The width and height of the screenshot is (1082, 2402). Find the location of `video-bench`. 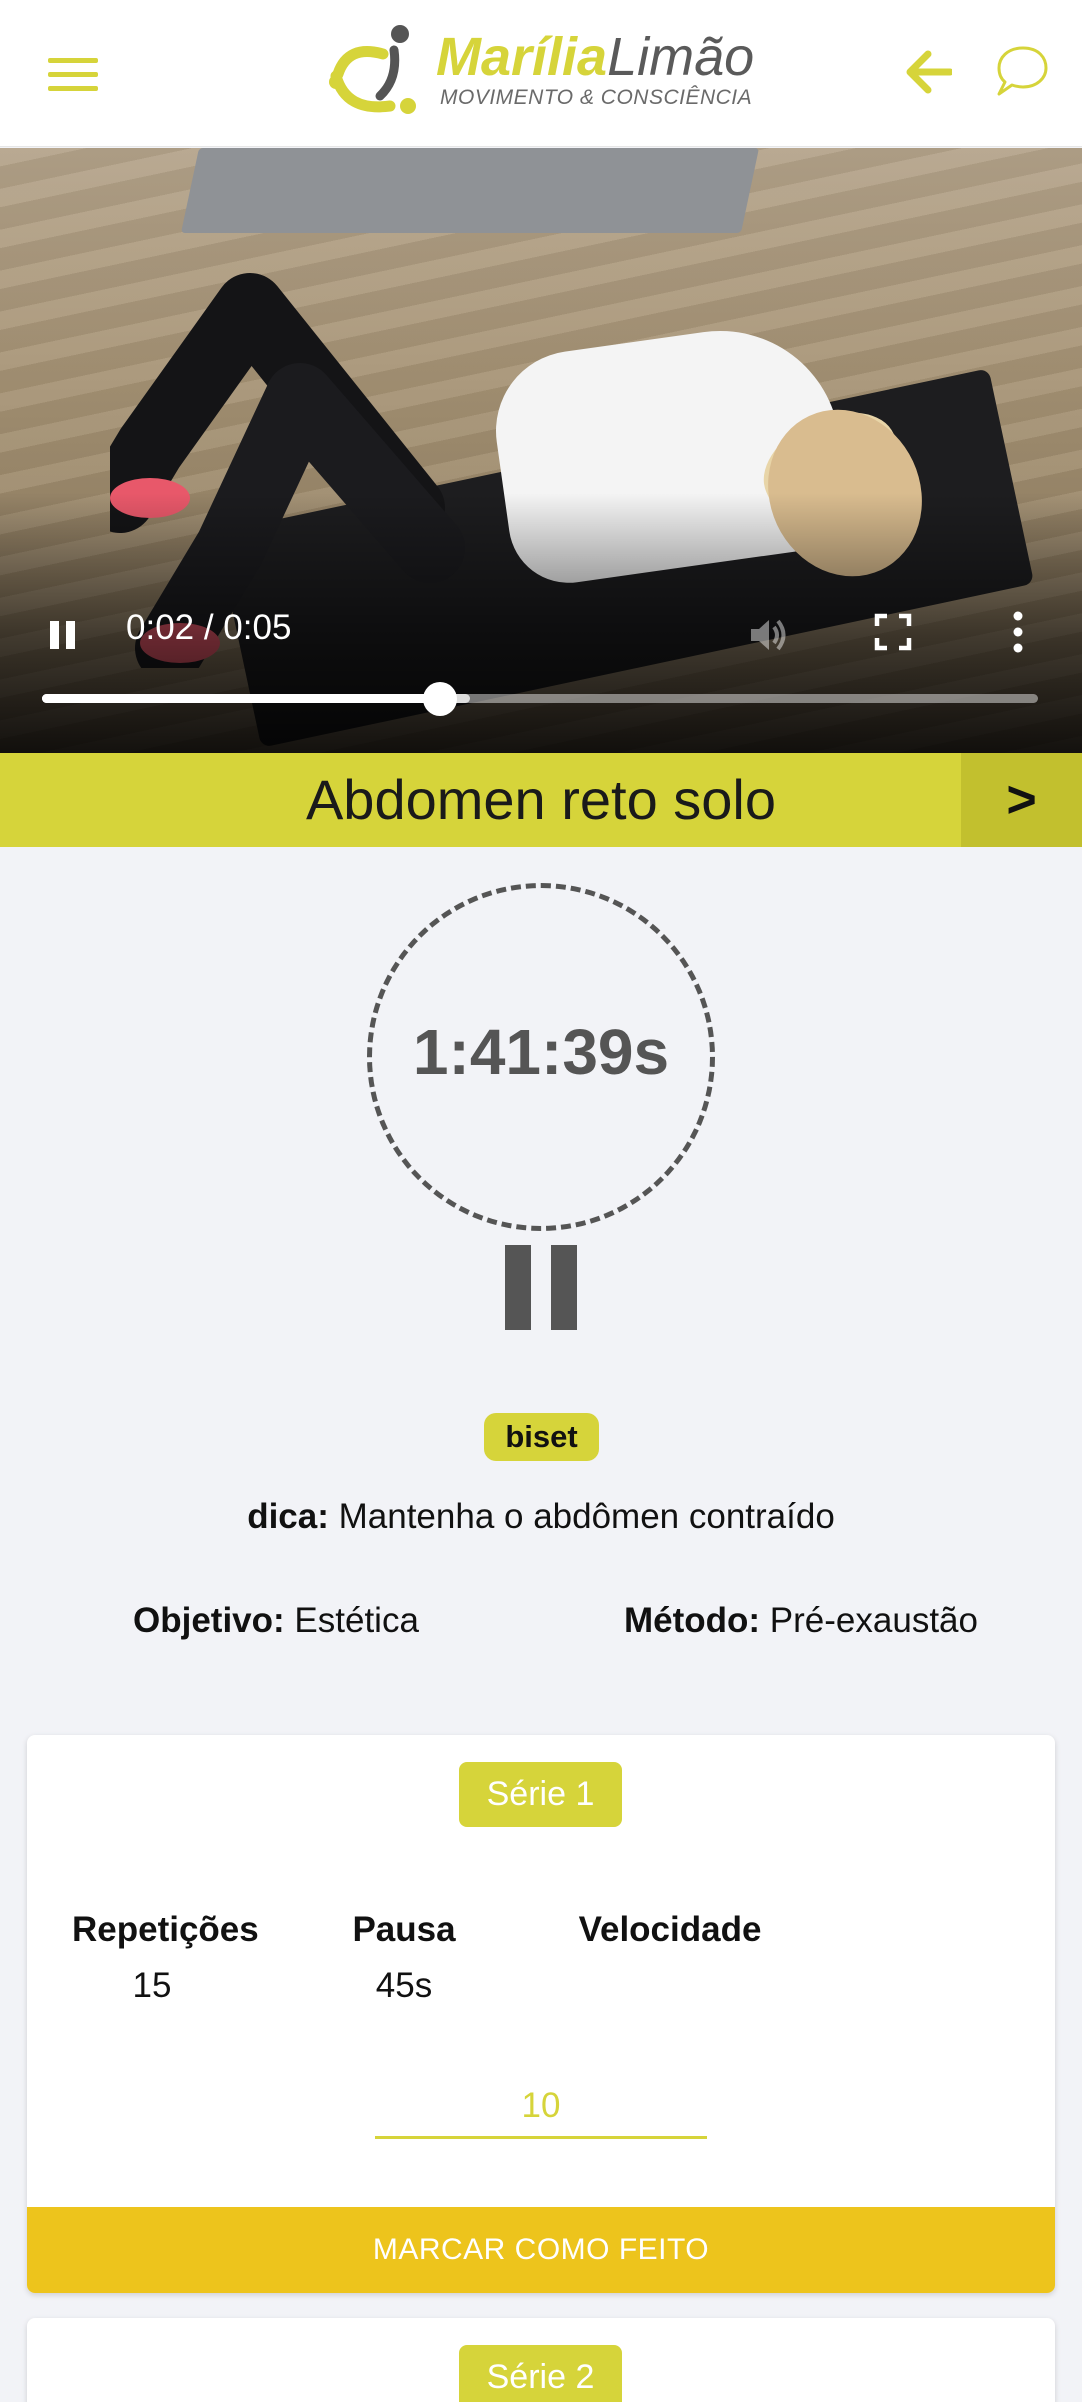

video-bench is located at coordinates (470, 190).